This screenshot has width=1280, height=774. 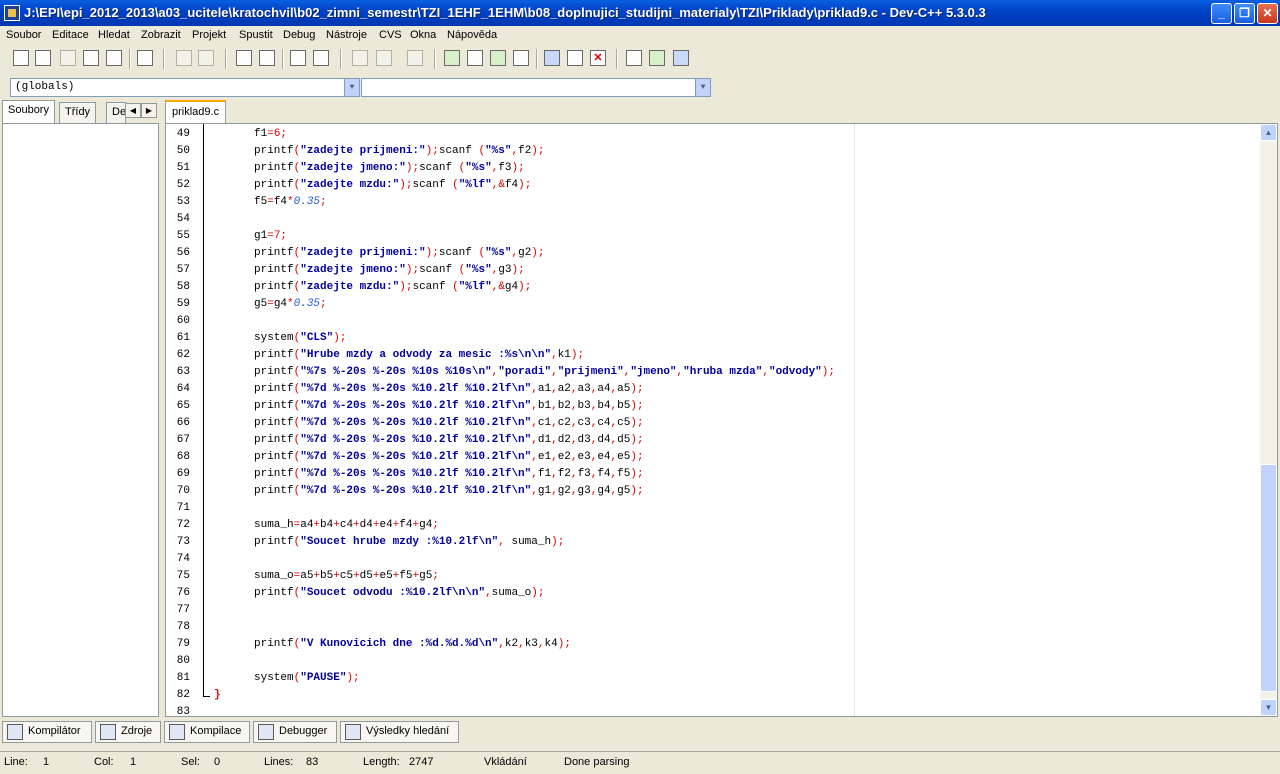 What do you see at coordinates (70, 35) in the screenshot?
I see `menu-editace: Editace` at bounding box center [70, 35].